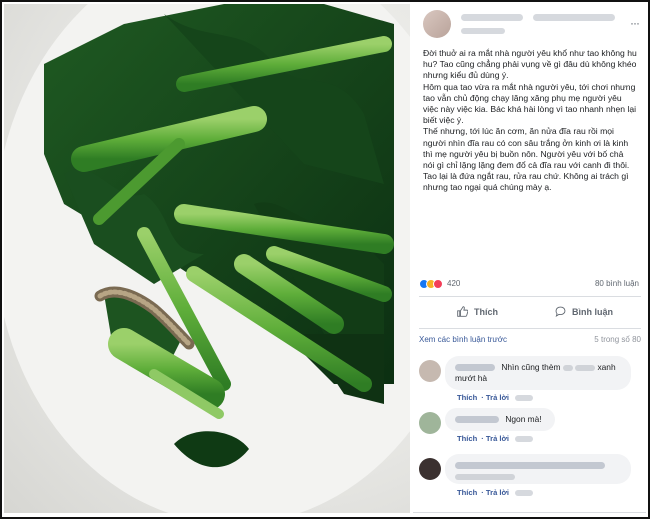  I want to click on comment-bubble, so click(538, 469).